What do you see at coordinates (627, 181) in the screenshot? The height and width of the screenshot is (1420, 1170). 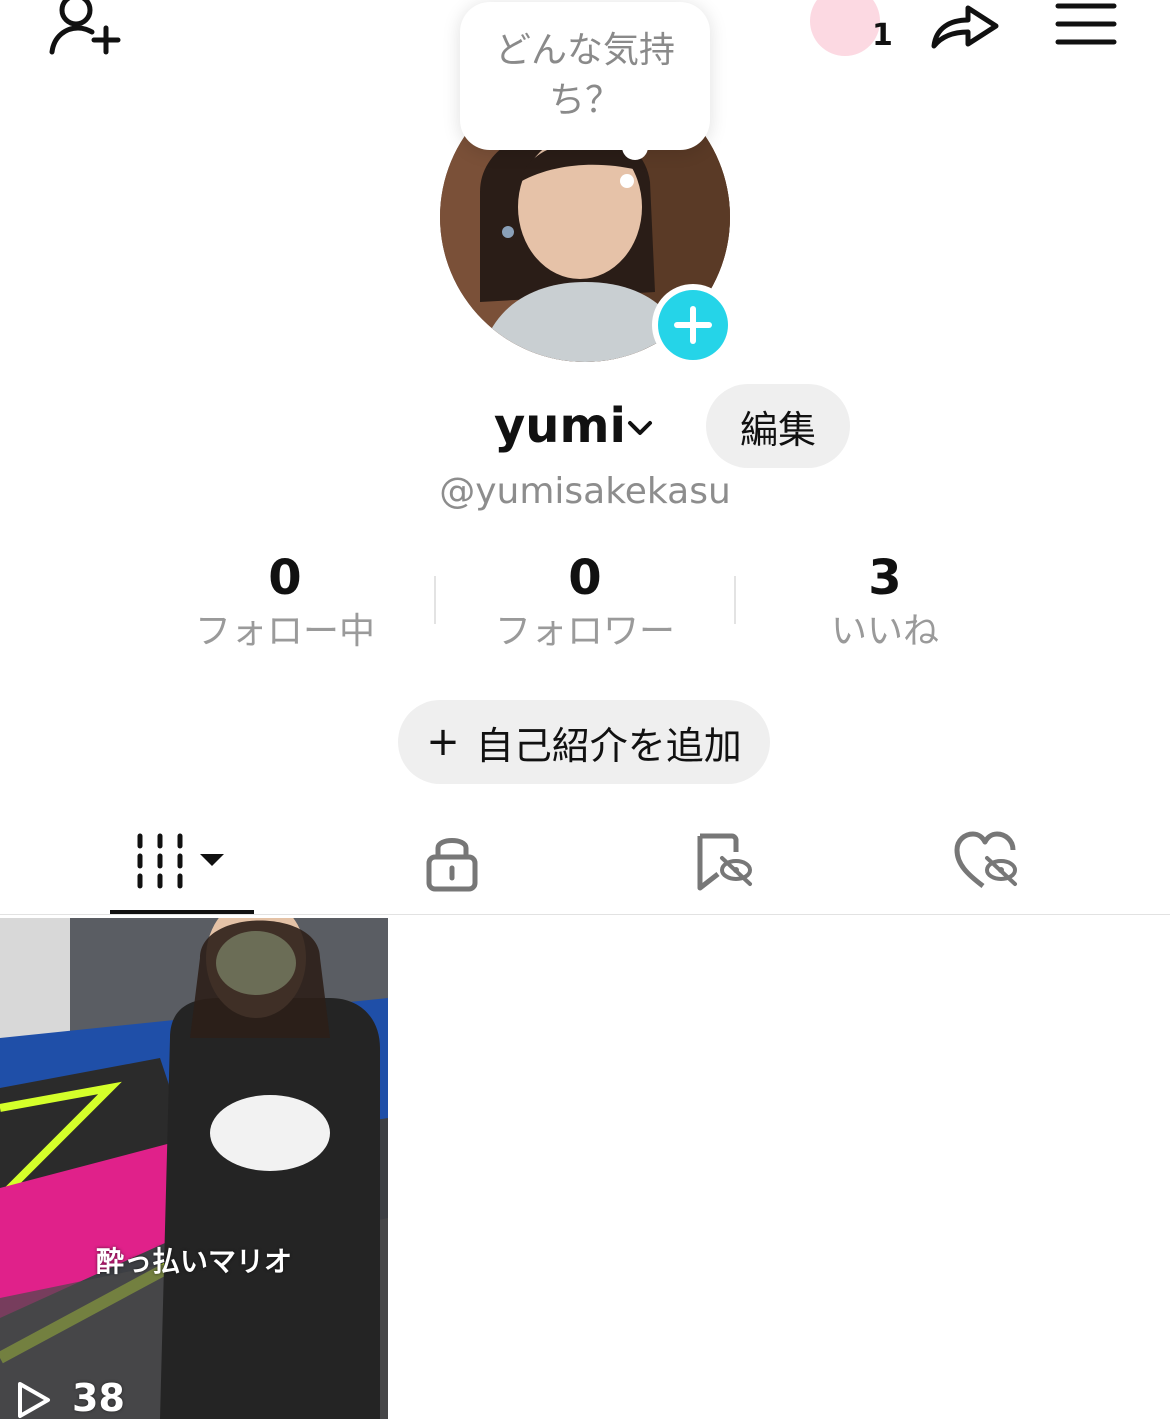 I see `bubble-dot` at bounding box center [627, 181].